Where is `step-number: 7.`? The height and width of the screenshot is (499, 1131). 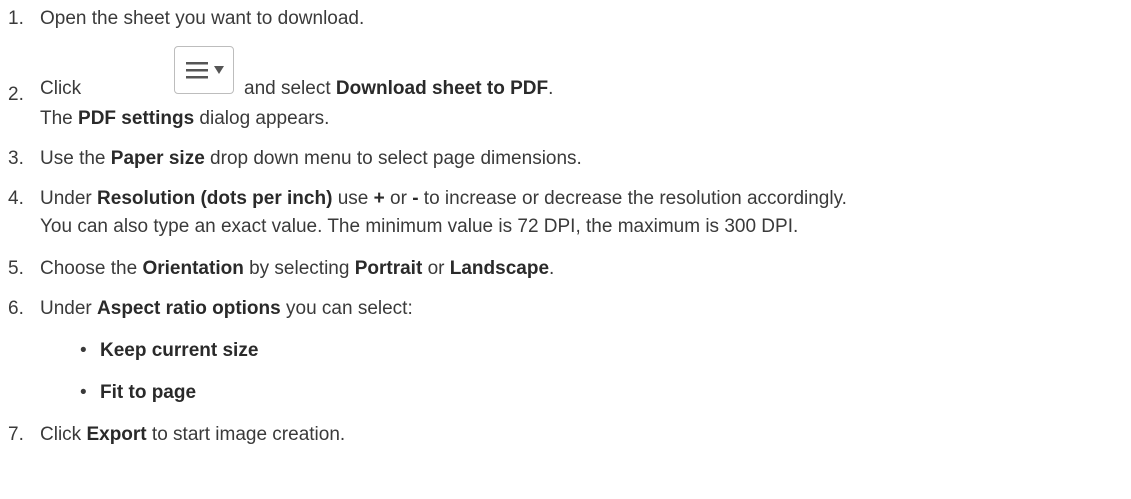
step-number: 7. is located at coordinates (16, 434).